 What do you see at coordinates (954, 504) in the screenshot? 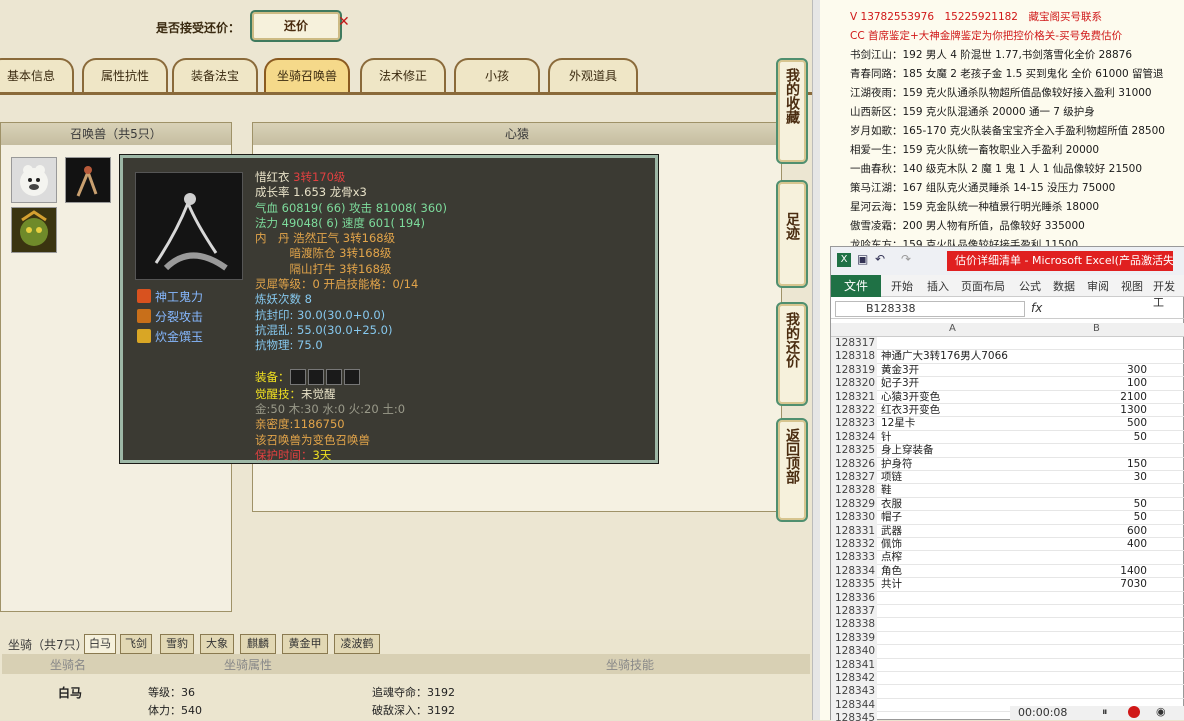
I see `cell-a: 衣服` at bounding box center [954, 504].